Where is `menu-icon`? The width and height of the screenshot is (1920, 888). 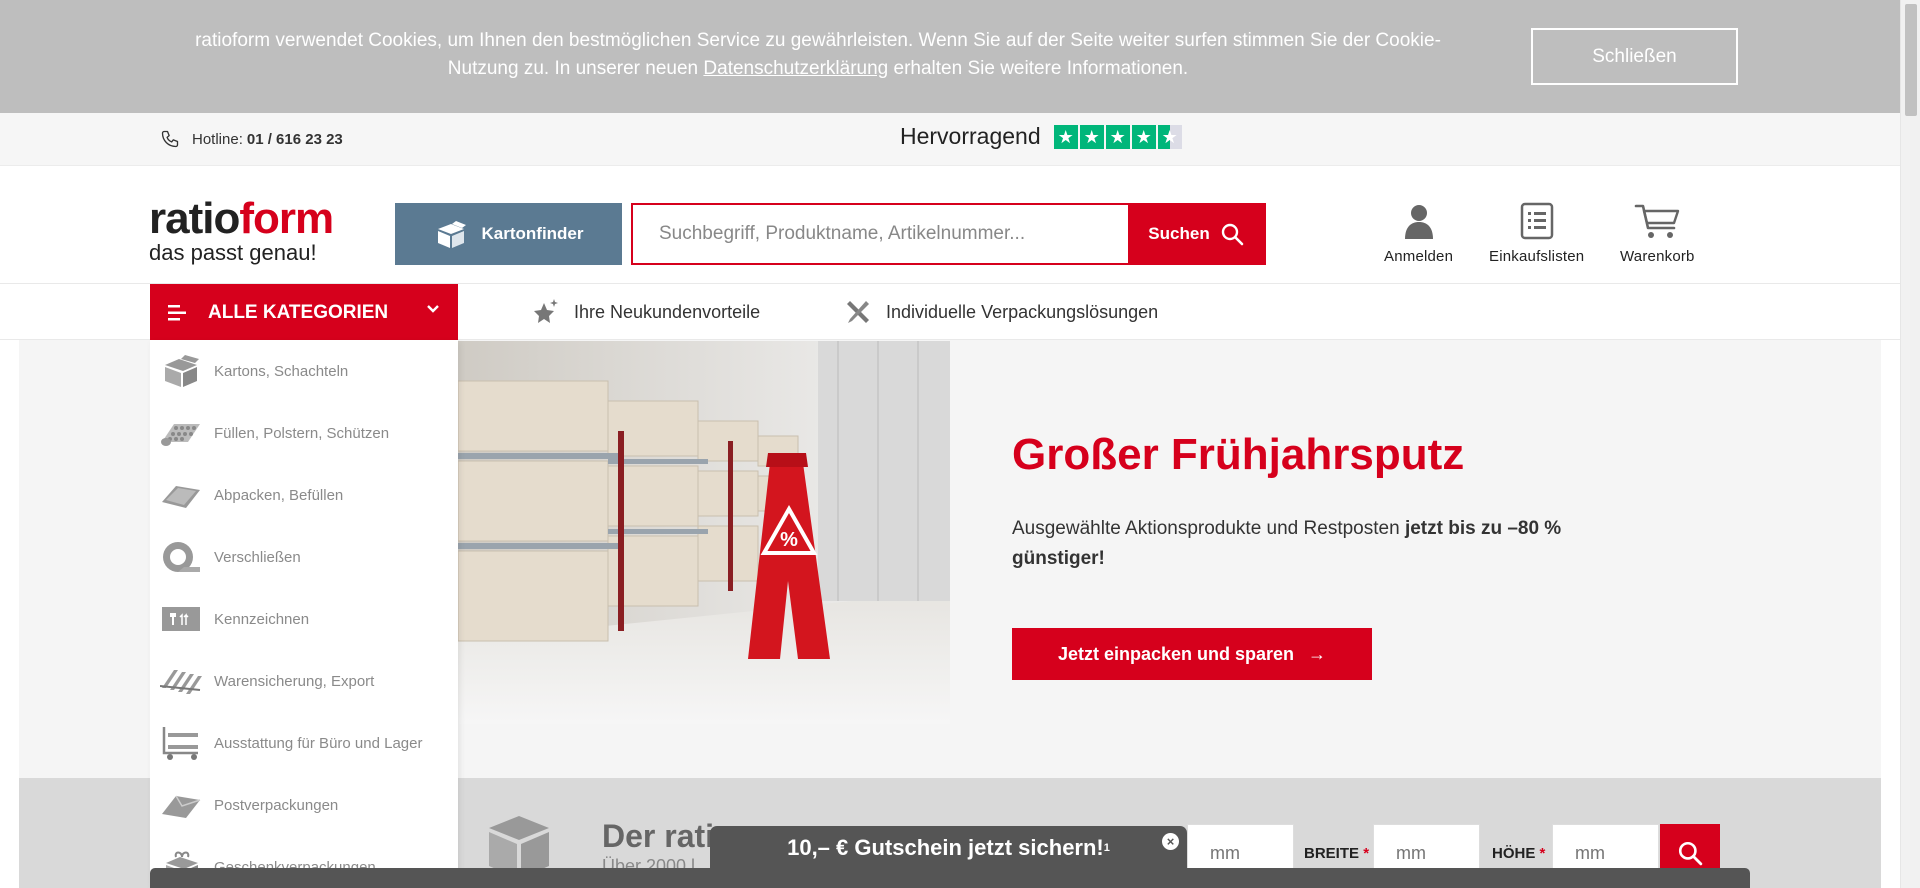 menu-icon is located at coordinates (177, 312).